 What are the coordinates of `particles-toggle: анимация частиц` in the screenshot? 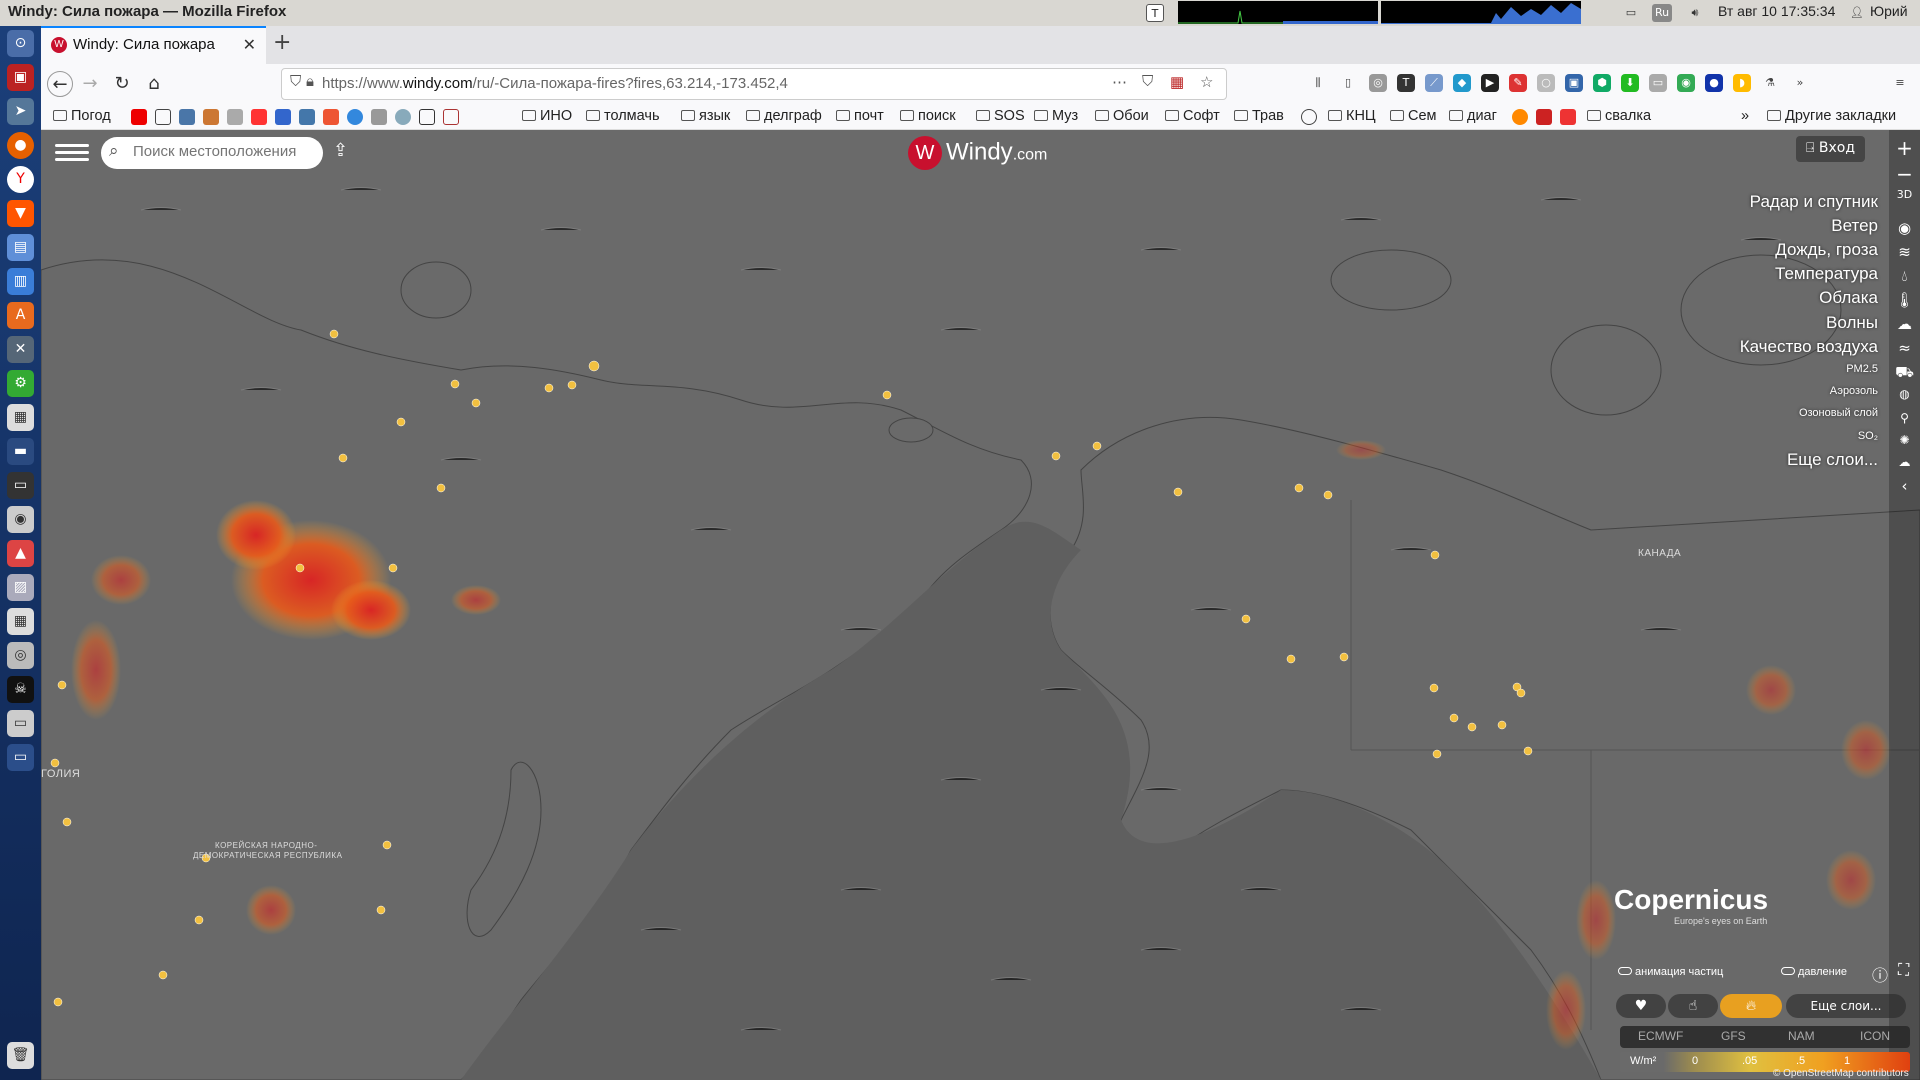 It's located at (1670, 972).